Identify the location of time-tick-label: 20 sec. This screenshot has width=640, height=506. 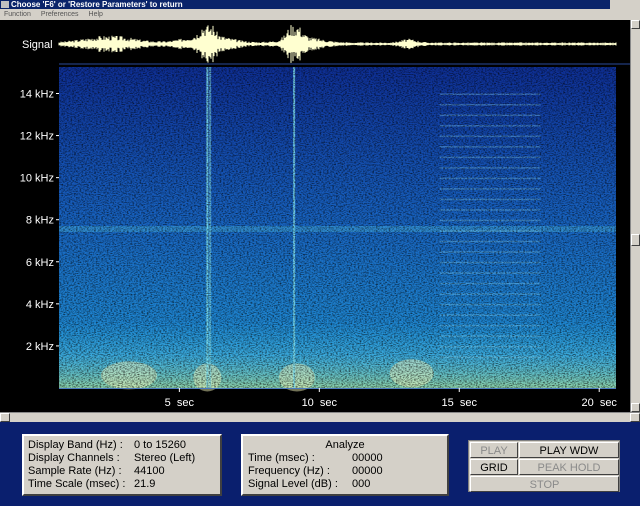
(599, 403).